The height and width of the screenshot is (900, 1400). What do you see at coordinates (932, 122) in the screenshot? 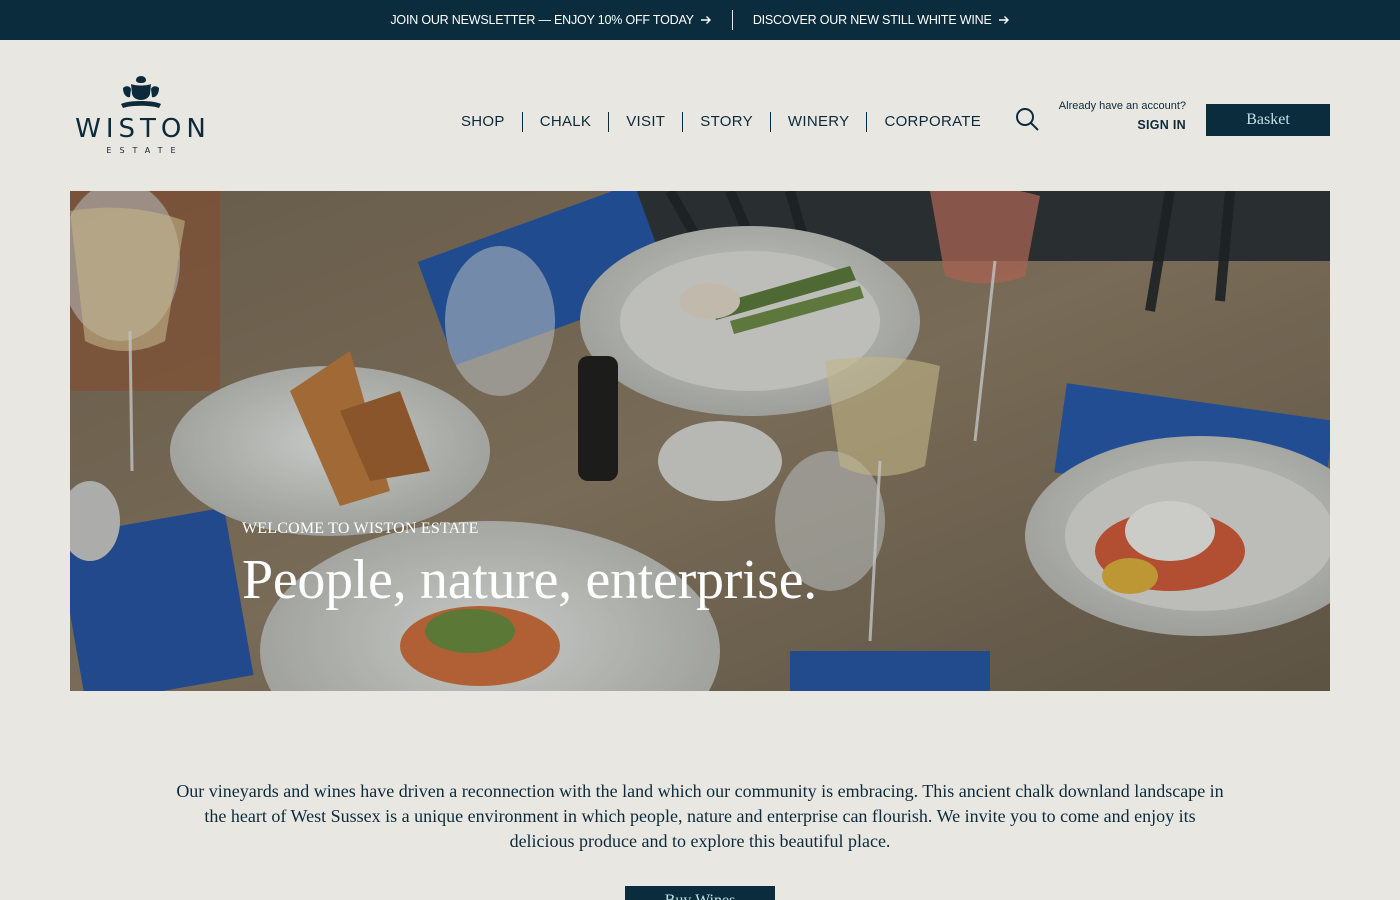
I see `nav-item-corporate: CORPORATE` at bounding box center [932, 122].